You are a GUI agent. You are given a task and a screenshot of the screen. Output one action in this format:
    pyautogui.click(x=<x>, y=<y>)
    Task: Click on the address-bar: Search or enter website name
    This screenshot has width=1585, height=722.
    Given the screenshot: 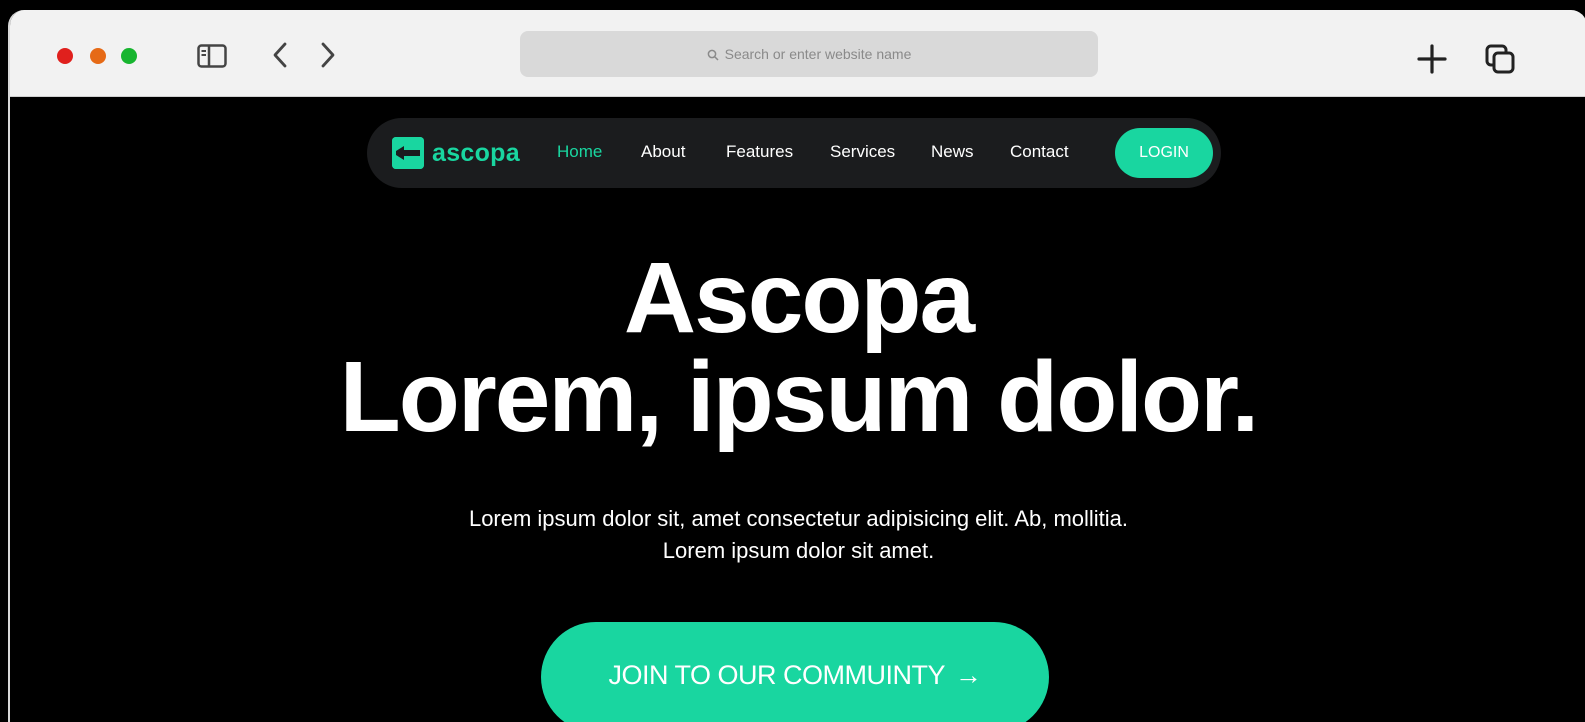 What is the action you would take?
    pyautogui.click(x=809, y=54)
    